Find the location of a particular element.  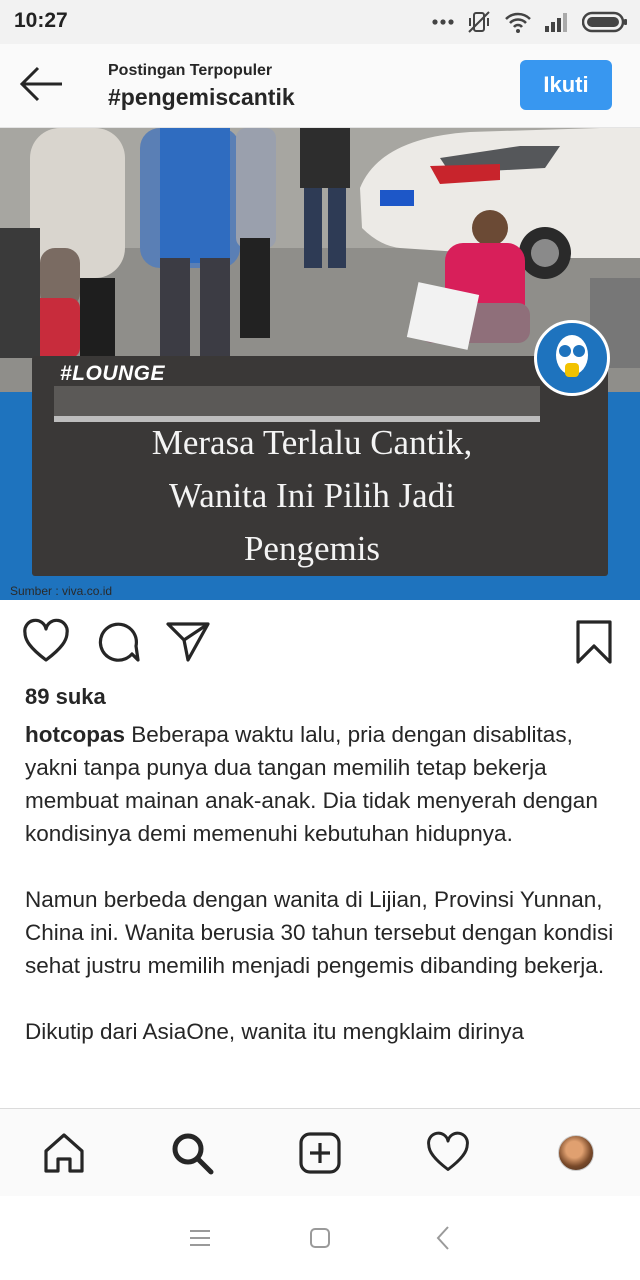

bottom-navigation is located at coordinates (320, 1152).